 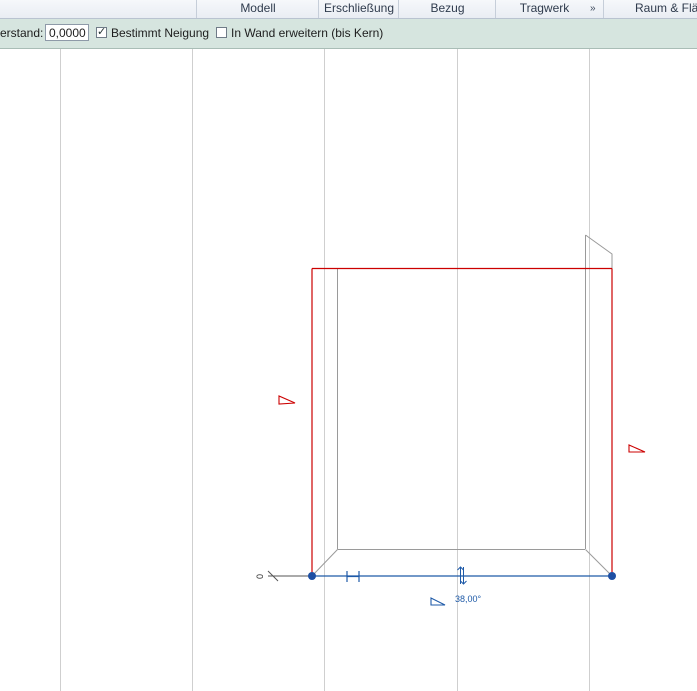 What do you see at coordinates (666, 8) in the screenshot?
I see `tab-label: Raum & Flä` at bounding box center [666, 8].